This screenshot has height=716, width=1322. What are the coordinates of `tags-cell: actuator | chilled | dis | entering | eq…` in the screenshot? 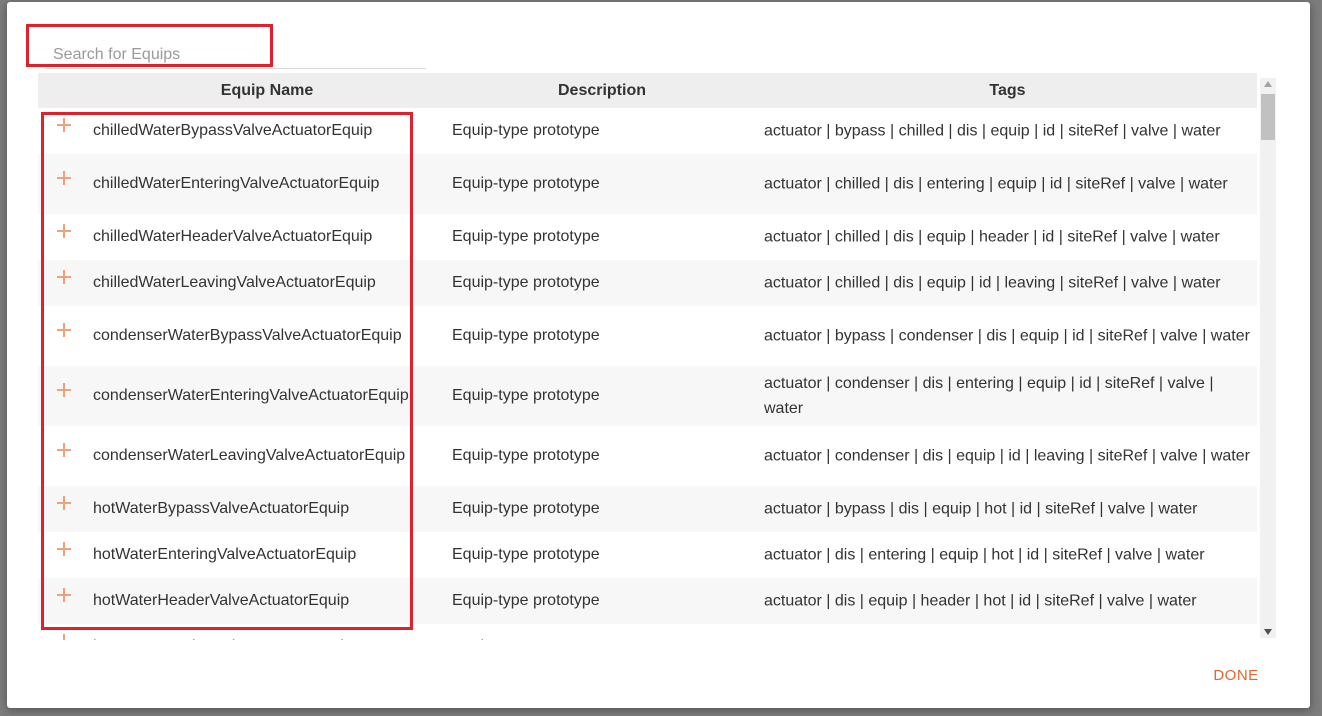 It's located at (996, 184).